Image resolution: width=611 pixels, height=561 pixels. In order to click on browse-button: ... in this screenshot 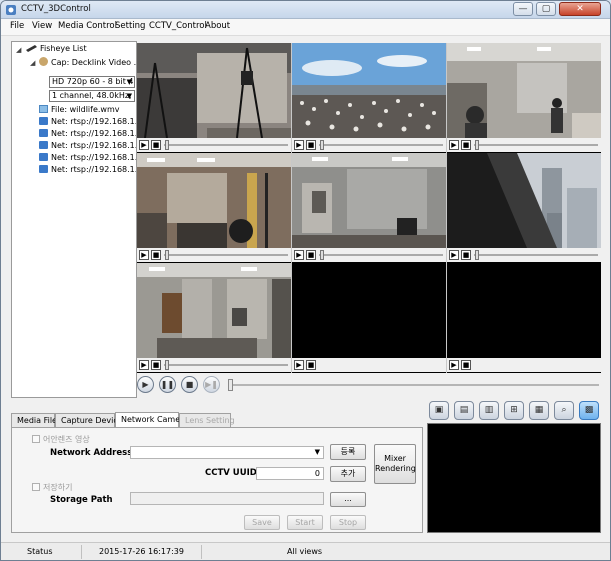, I will do `click(348, 499)`.